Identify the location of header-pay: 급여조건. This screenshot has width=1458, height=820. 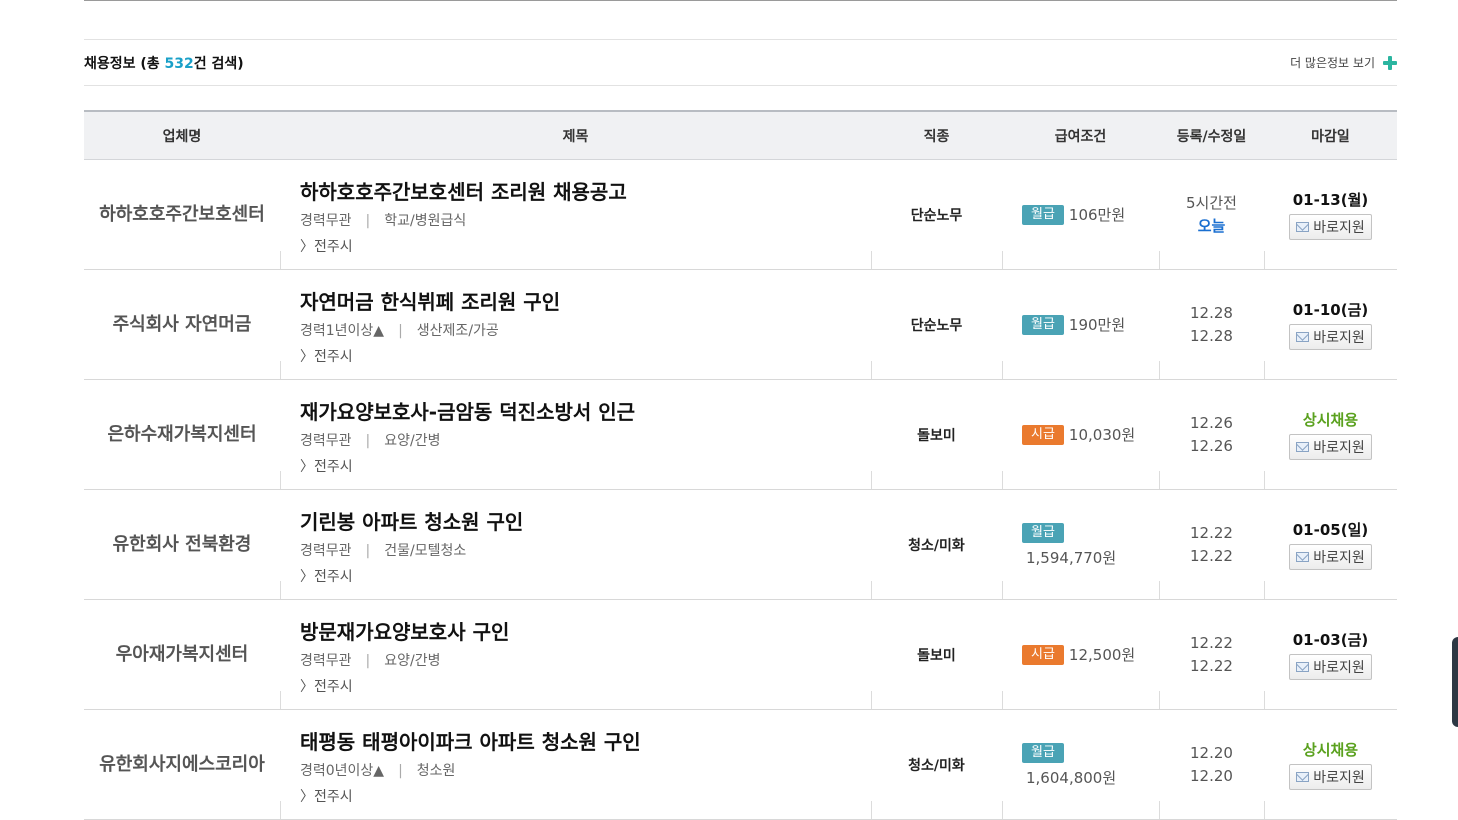
(1080, 136).